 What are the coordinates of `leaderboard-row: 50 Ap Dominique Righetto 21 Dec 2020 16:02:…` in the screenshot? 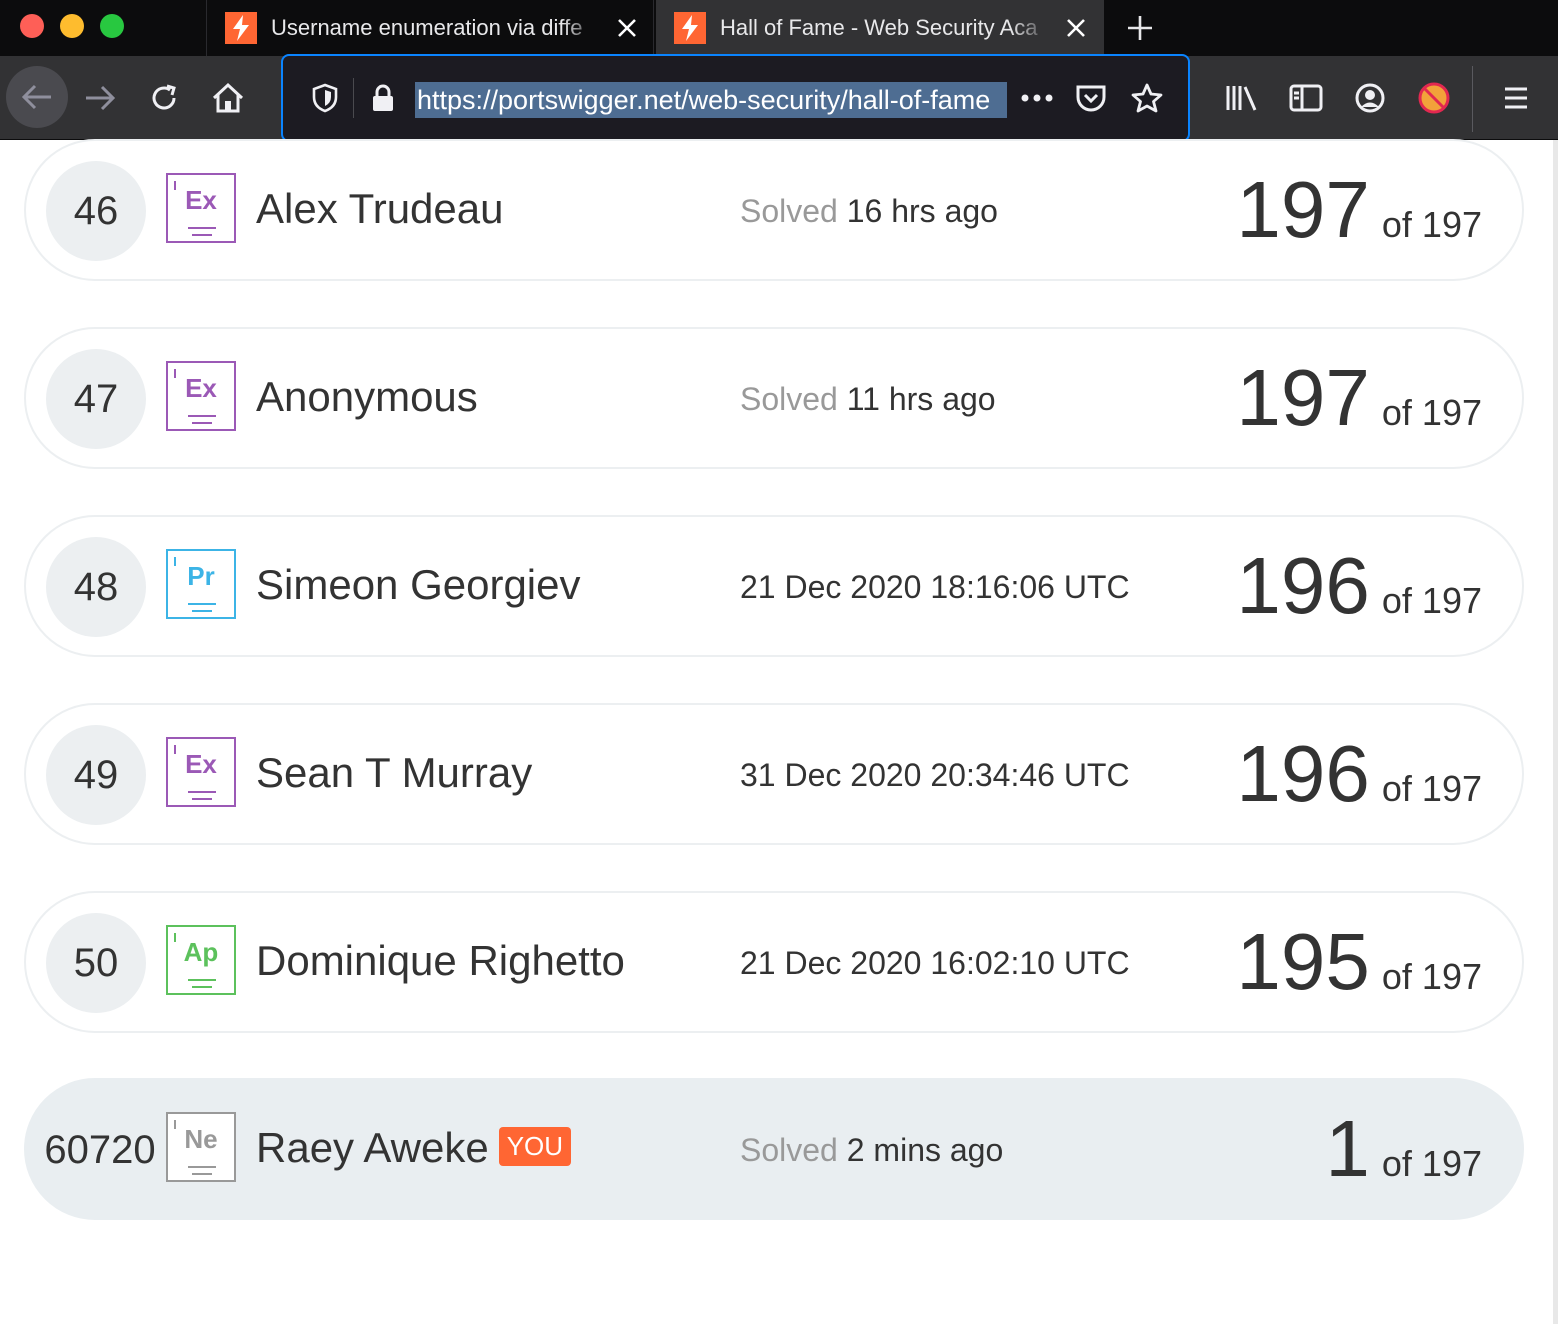 It's located at (774, 962).